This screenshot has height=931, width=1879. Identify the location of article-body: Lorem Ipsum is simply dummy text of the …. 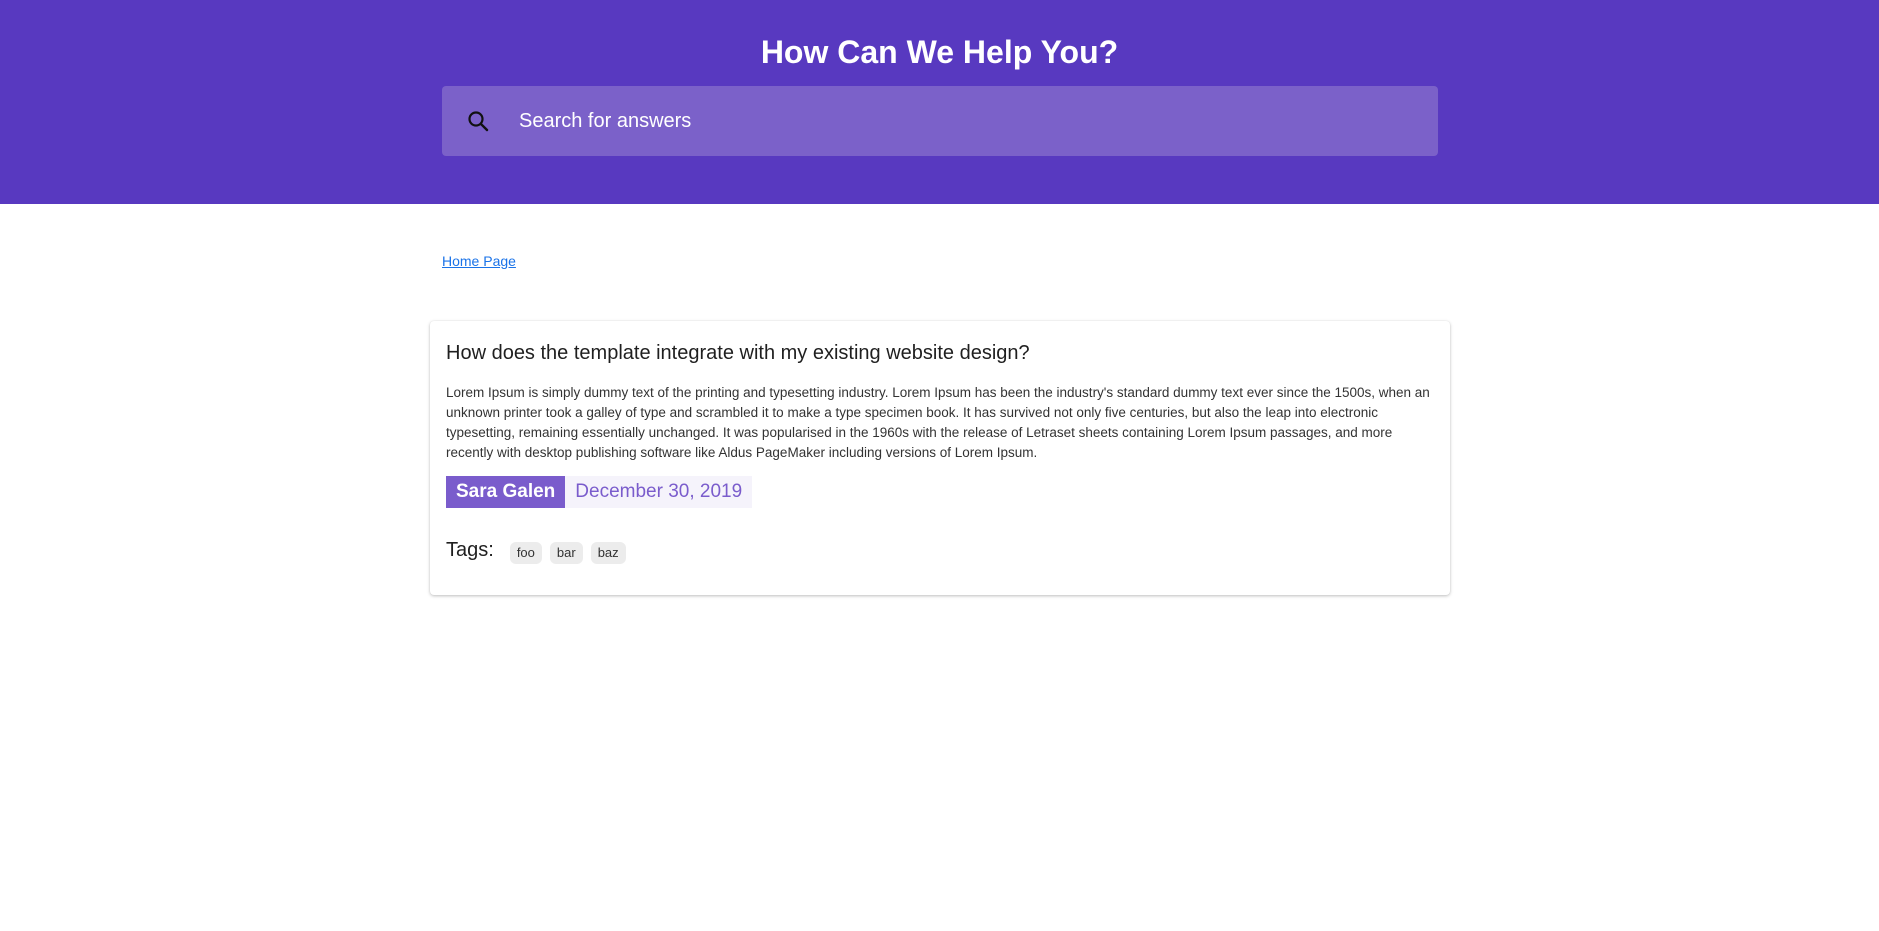
(938, 422).